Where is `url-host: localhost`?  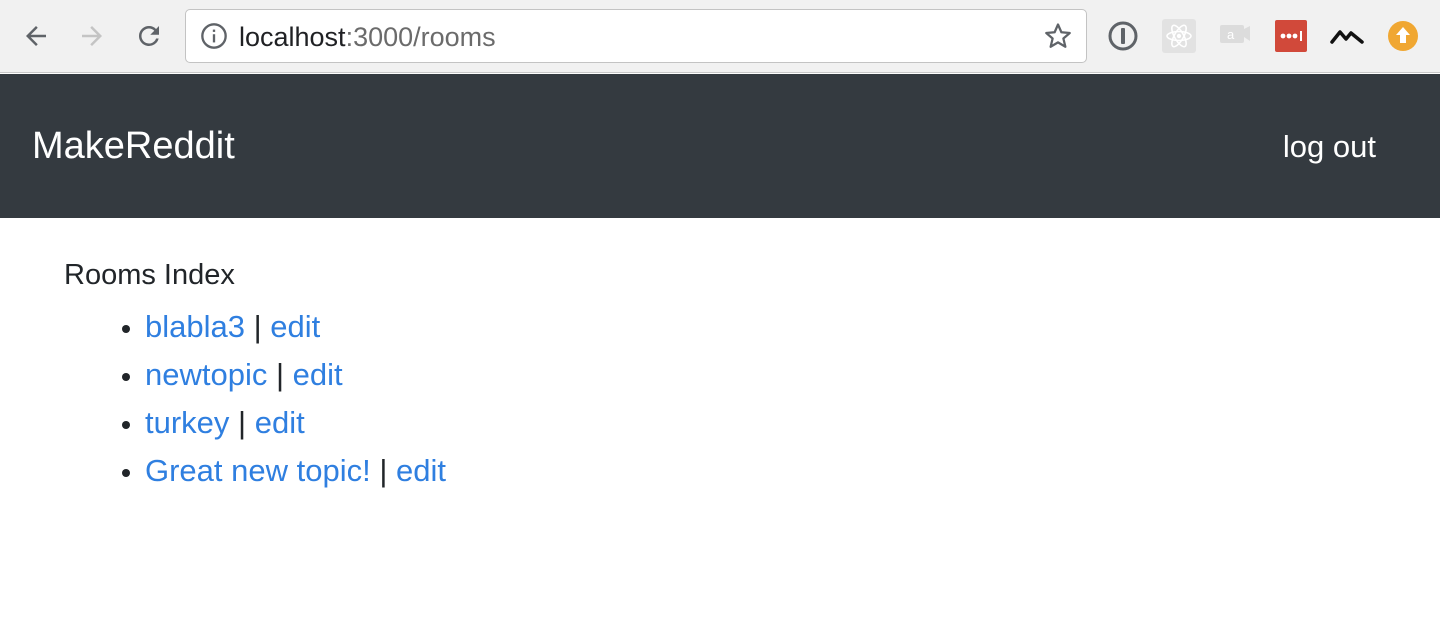
url-host: localhost is located at coordinates (292, 37).